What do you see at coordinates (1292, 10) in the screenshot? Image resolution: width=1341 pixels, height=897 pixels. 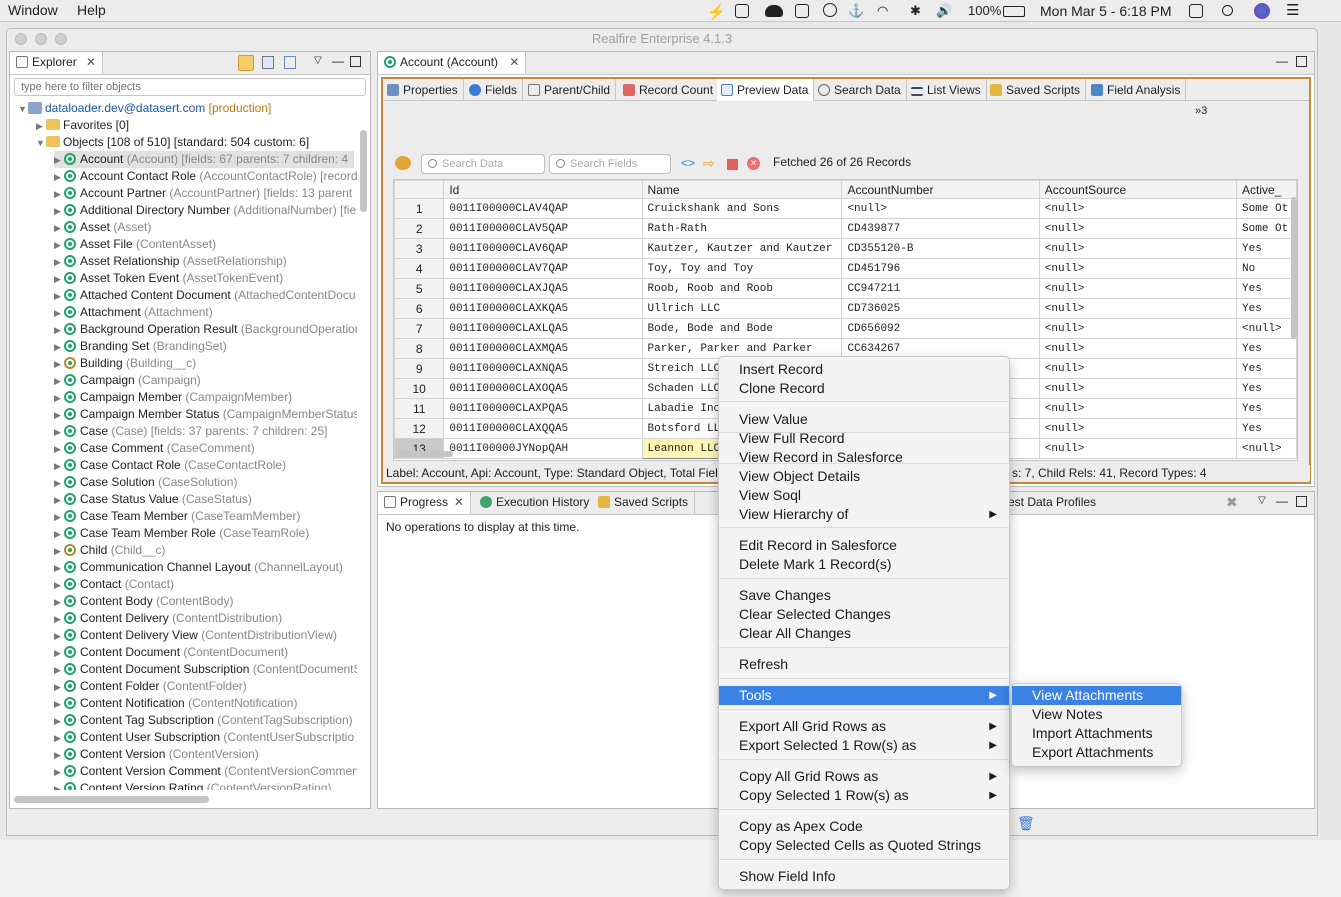 I see `notification-center-icon: ☰` at bounding box center [1292, 10].